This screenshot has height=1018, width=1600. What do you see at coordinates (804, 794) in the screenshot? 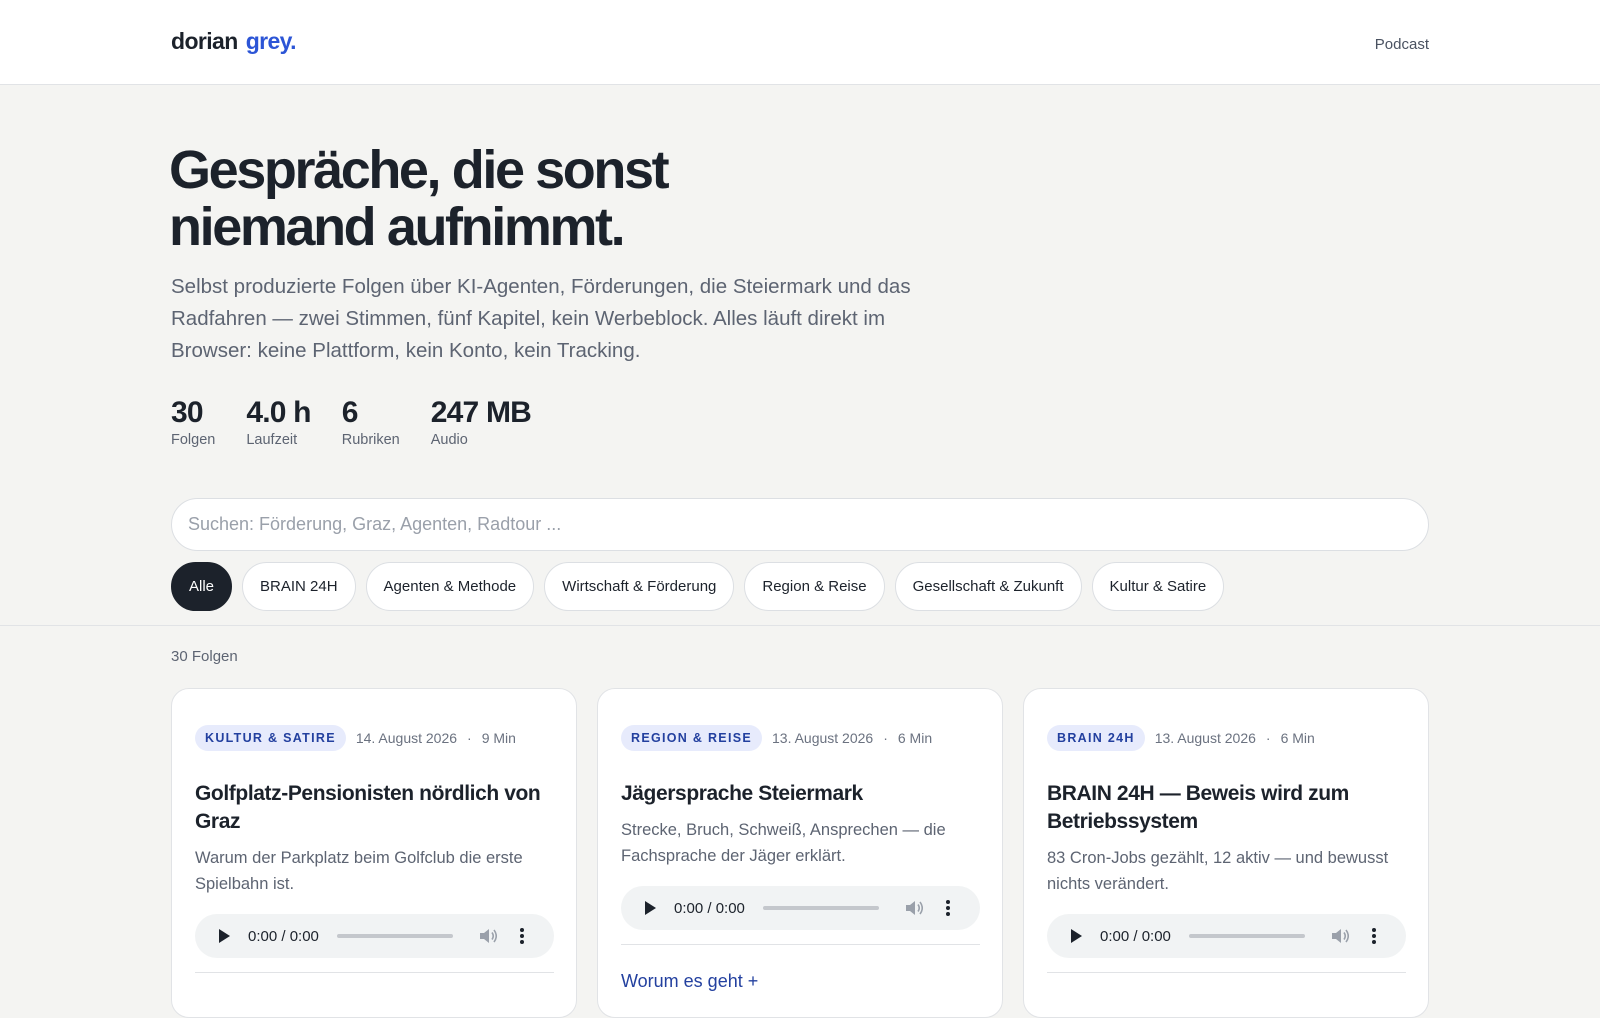
I see `episode-title: Jägersprache Steiermark` at bounding box center [804, 794].